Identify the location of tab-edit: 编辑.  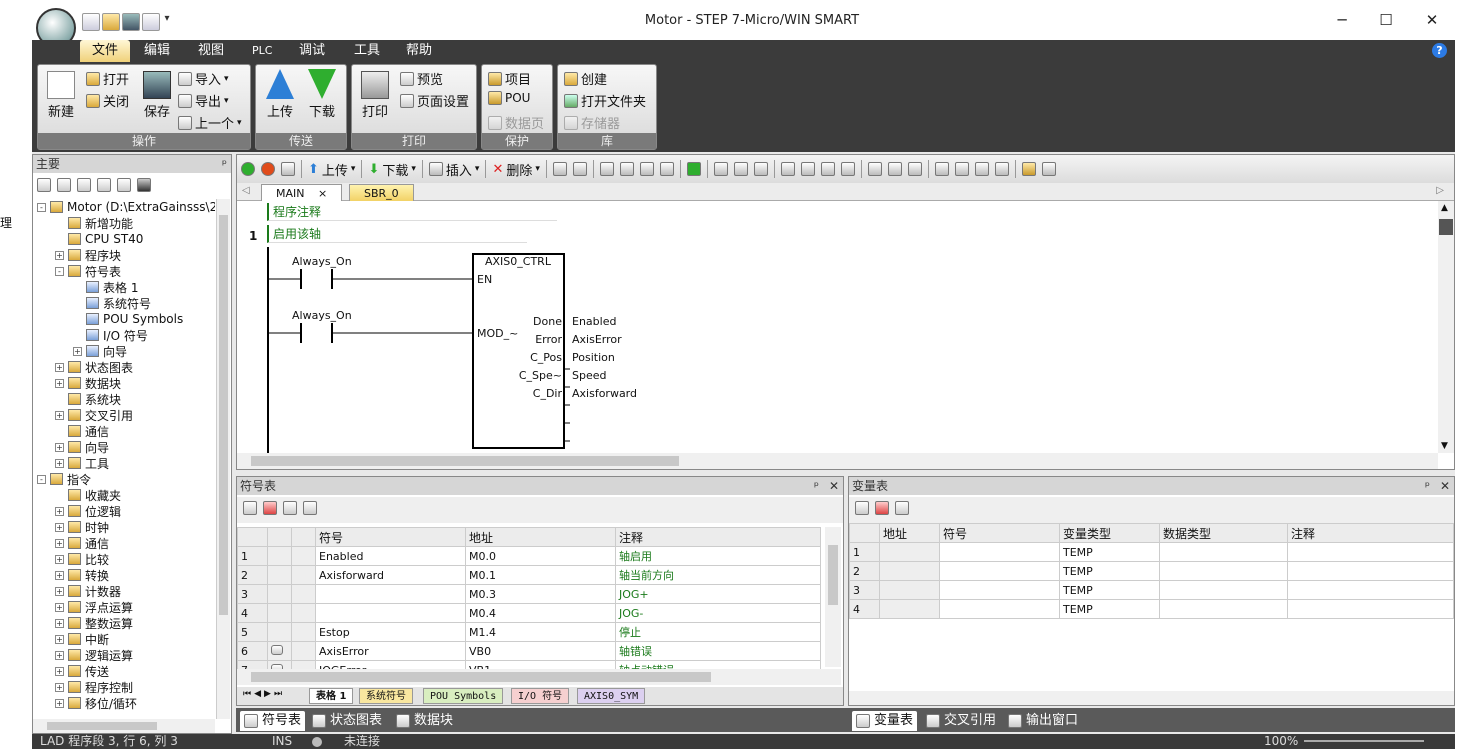
(157, 51).